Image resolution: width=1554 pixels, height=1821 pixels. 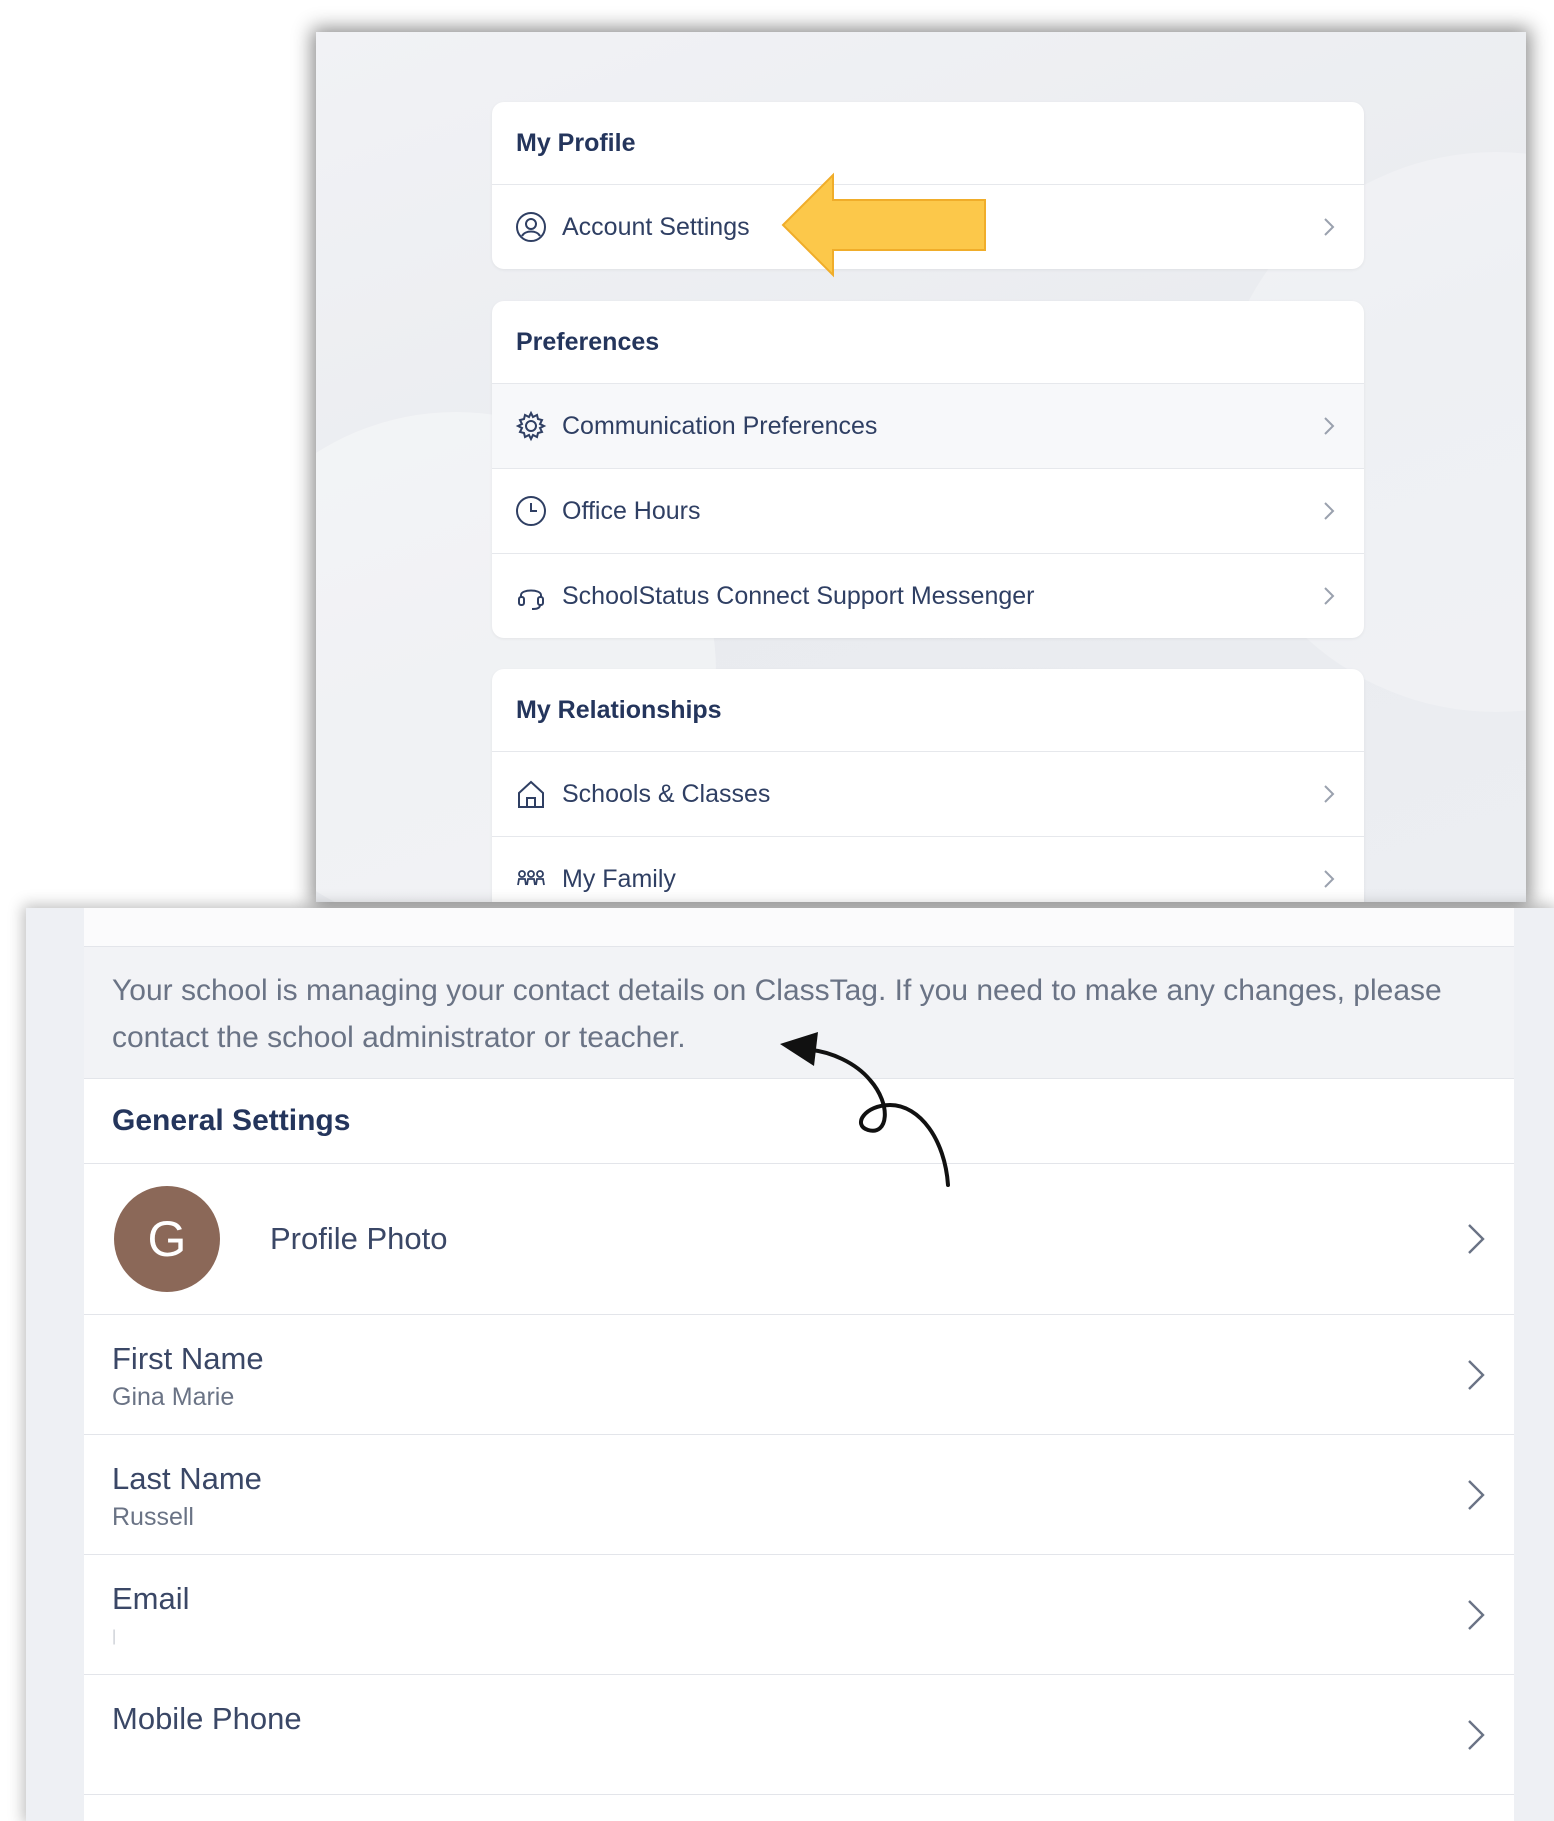 What do you see at coordinates (799, 1615) in the screenshot?
I see `email-row: Email |` at bounding box center [799, 1615].